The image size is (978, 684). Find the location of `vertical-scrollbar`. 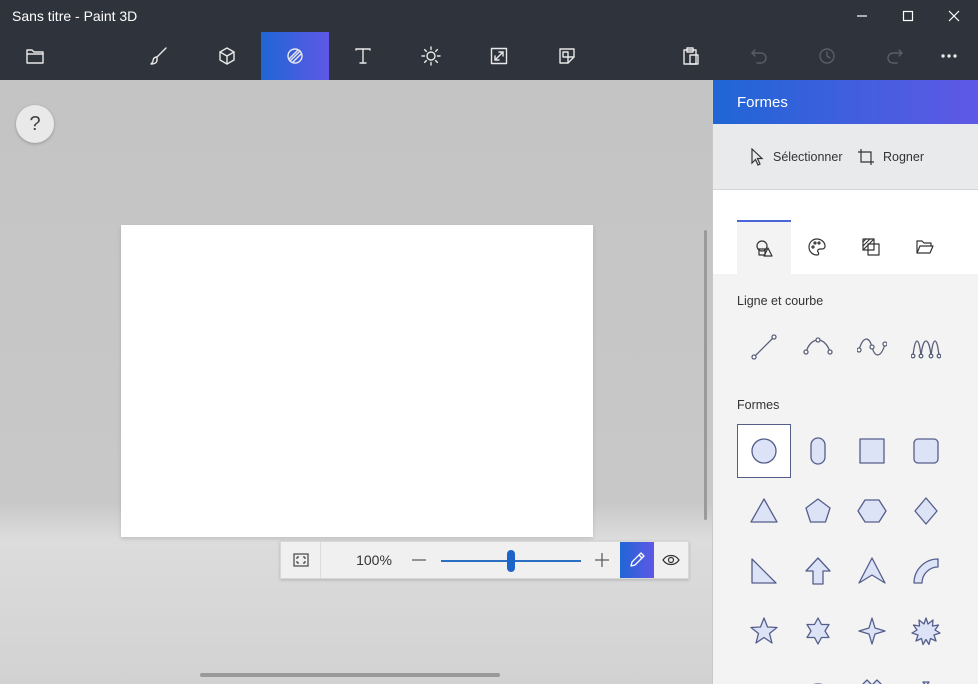

vertical-scrollbar is located at coordinates (705, 375).